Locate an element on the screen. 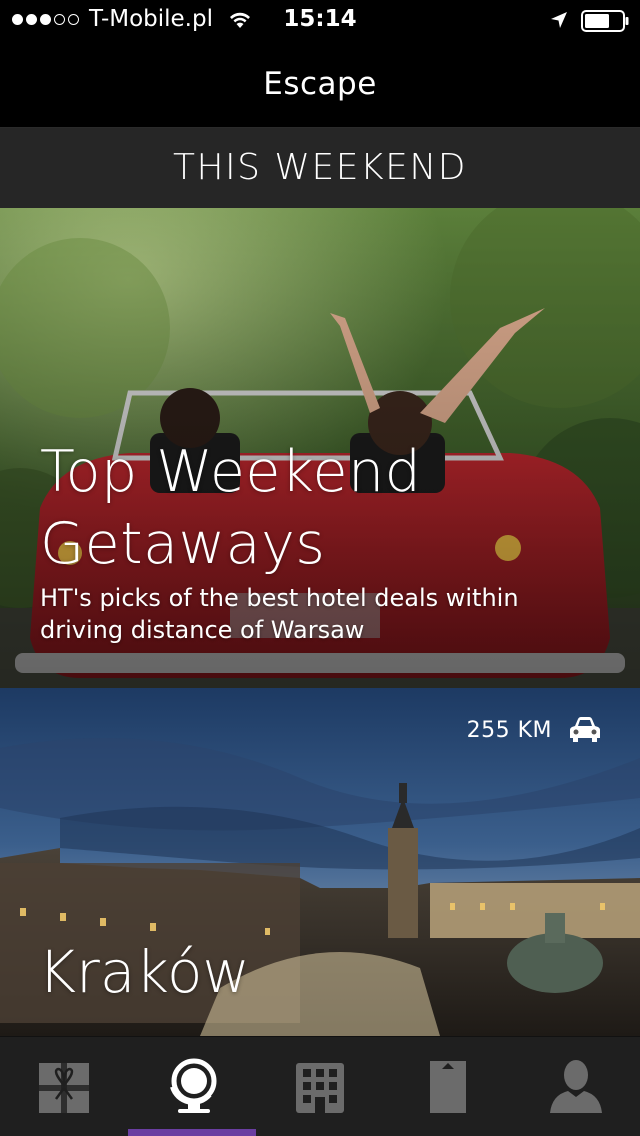 The height and width of the screenshot is (1136, 640). section-header: THIS WEEKEND is located at coordinates (320, 168).